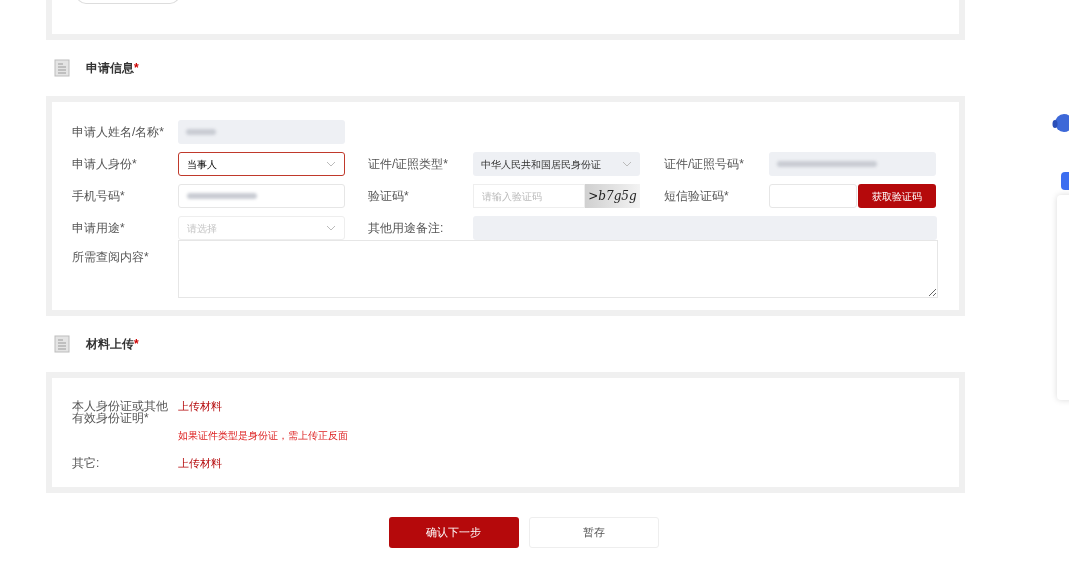 The height and width of the screenshot is (584, 1069). Describe the element at coordinates (852, 164) in the screenshot. I see `id-number-field` at that location.